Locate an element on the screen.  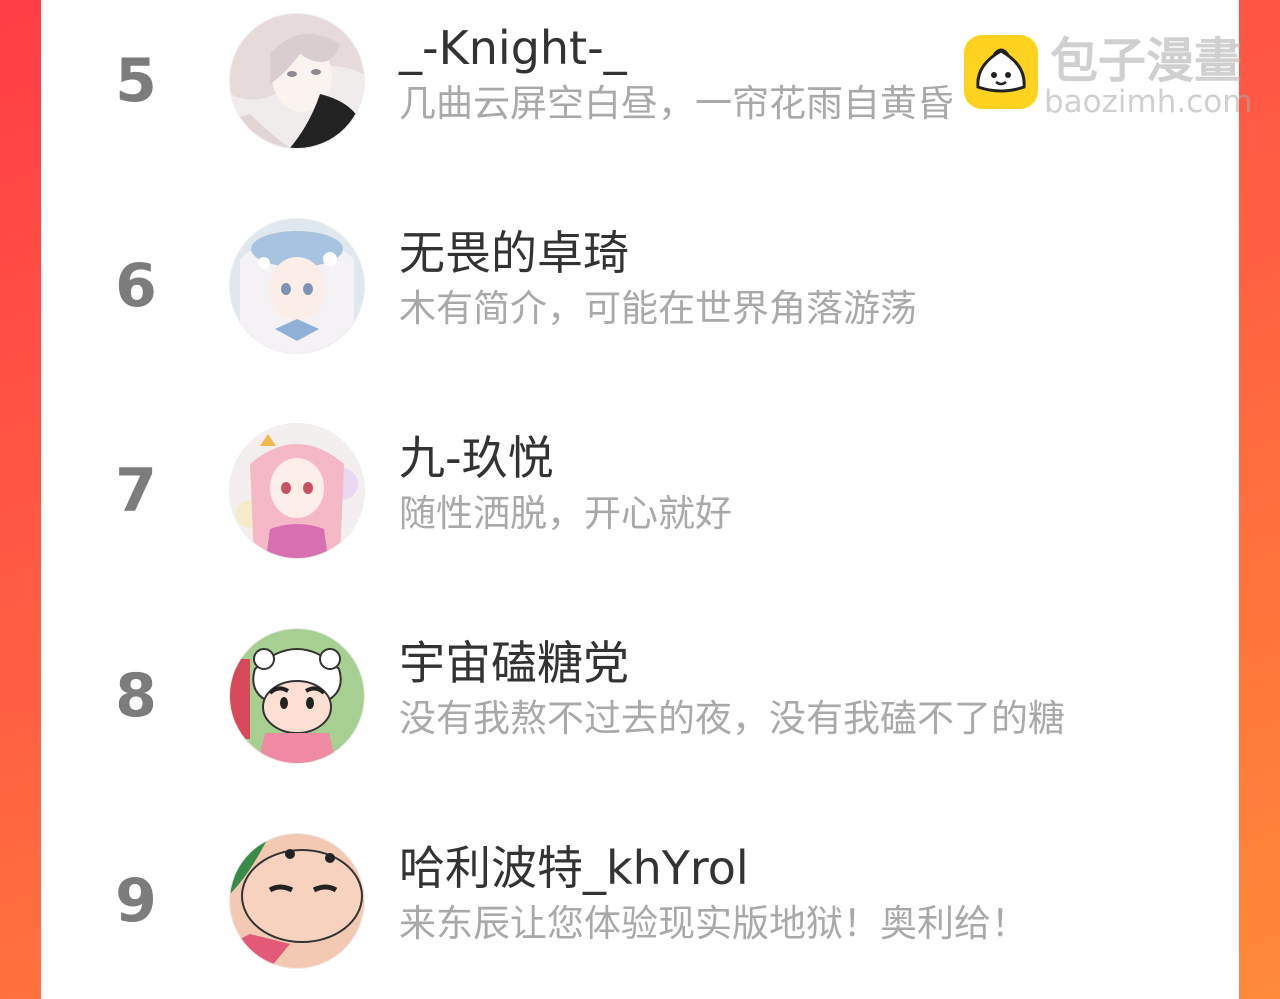
user-name: 无畏的卓琦 is located at coordinates (514, 253).